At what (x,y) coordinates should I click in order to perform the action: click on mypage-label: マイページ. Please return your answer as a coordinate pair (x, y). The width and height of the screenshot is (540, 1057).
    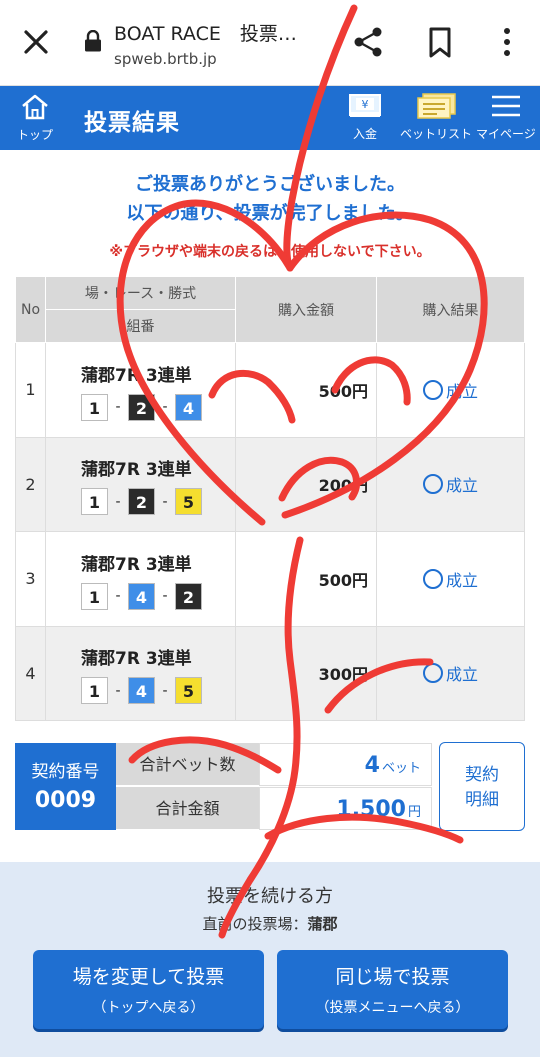
    Looking at the image, I should click on (506, 134).